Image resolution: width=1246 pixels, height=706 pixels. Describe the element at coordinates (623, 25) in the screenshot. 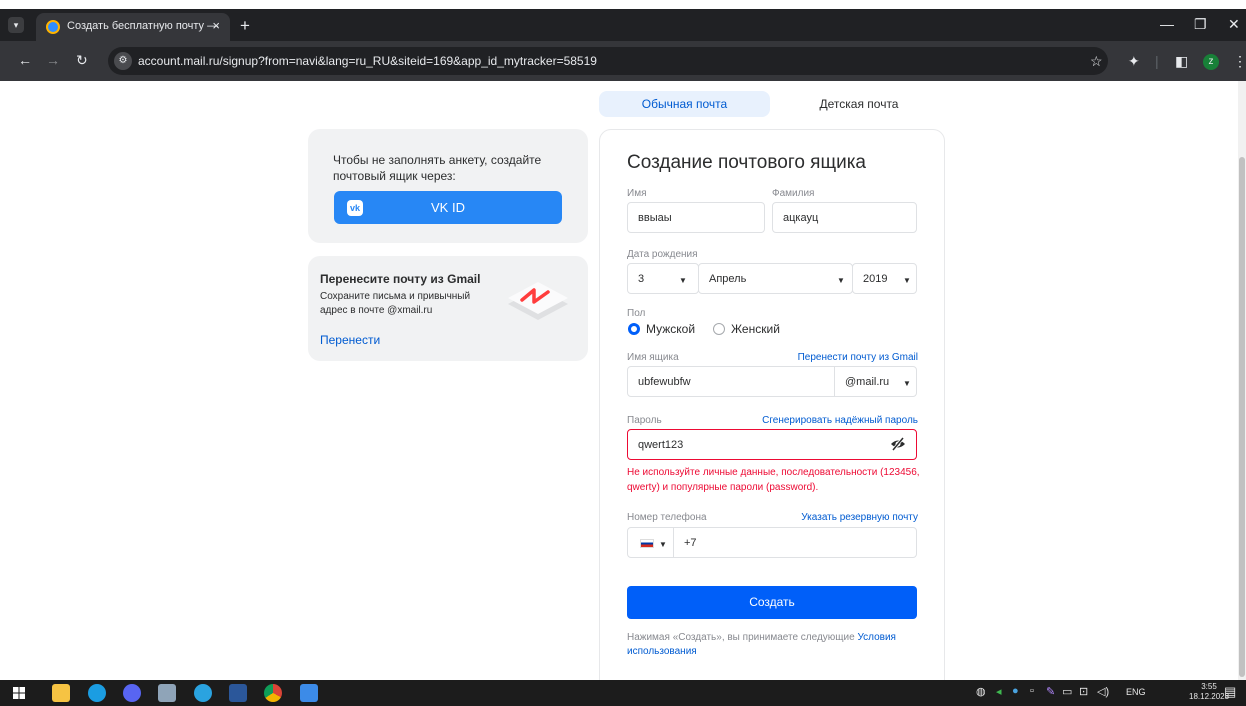

I see `browser-tab-bar: ▾ Создать бесплатную почту — × + — ❐ ✕` at that location.